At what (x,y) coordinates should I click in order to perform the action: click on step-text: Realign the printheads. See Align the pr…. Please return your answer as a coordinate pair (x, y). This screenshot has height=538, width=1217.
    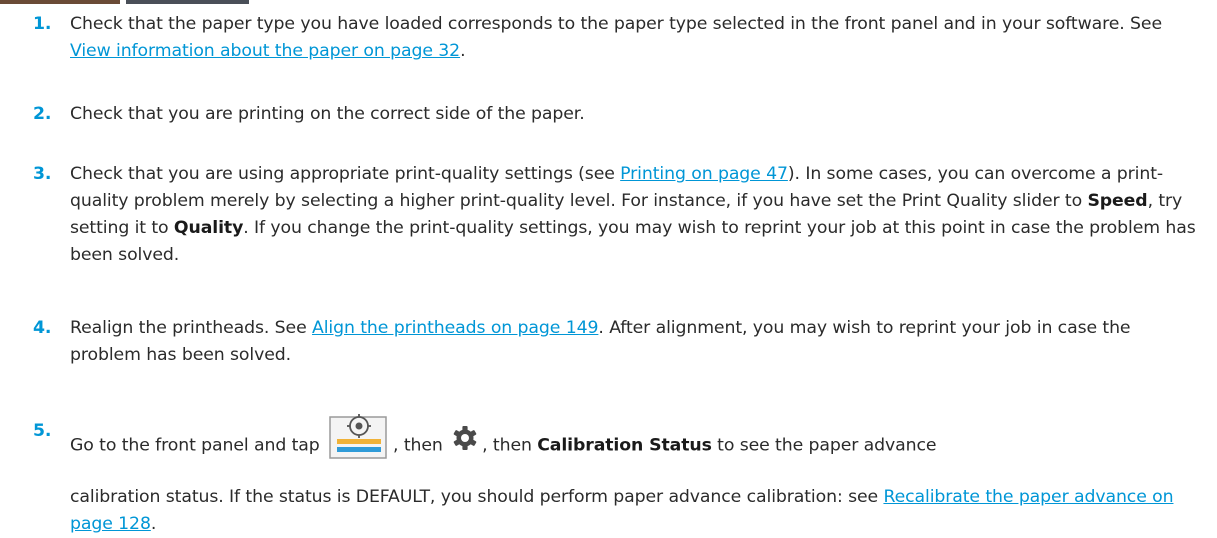
    Looking at the image, I should click on (636, 342).